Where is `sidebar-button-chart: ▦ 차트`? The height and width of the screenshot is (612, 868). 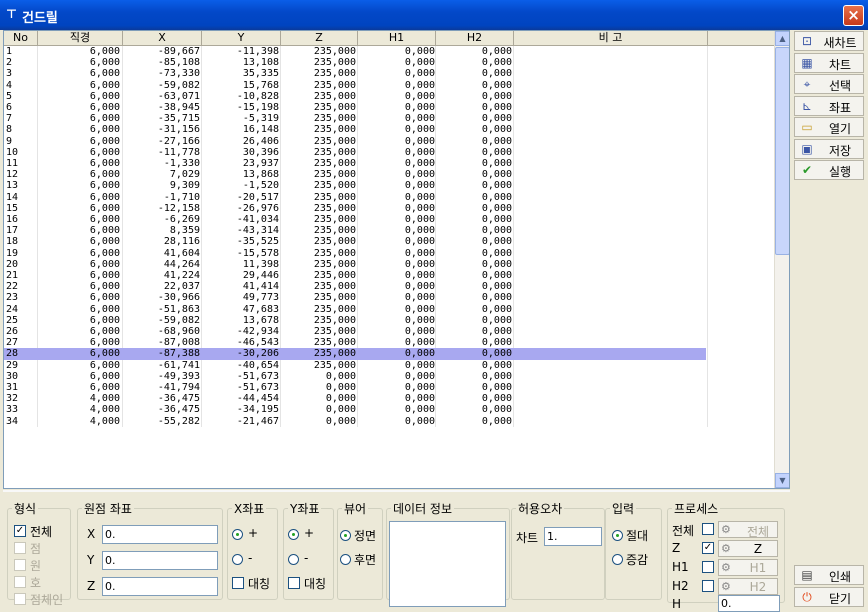 sidebar-button-chart: ▦ 차트 is located at coordinates (829, 62).